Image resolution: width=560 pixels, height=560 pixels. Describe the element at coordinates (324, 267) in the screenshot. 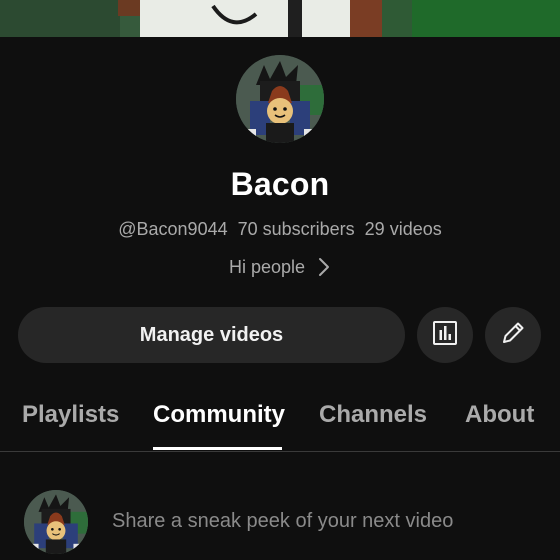

I see `chevron-right-icon` at that location.